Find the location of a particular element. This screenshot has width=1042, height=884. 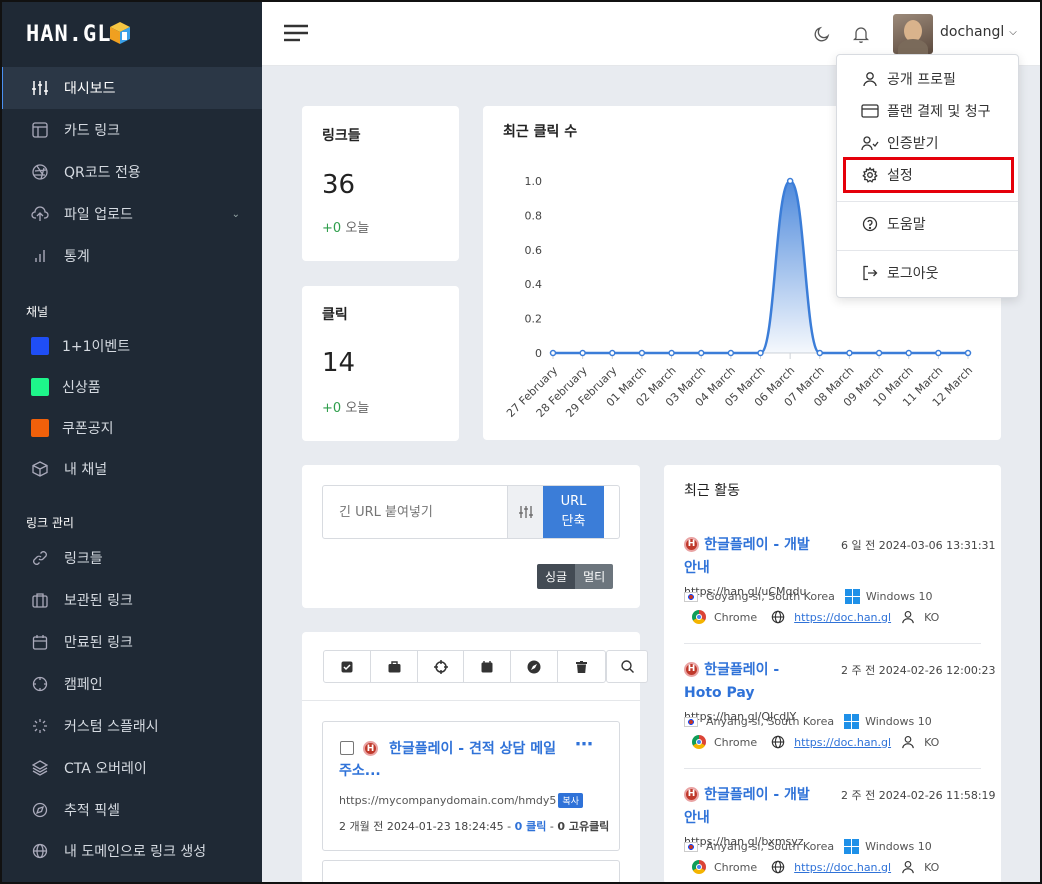

user-menu-toggle: dochangl ⌵ is located at coordinates (978, 32).